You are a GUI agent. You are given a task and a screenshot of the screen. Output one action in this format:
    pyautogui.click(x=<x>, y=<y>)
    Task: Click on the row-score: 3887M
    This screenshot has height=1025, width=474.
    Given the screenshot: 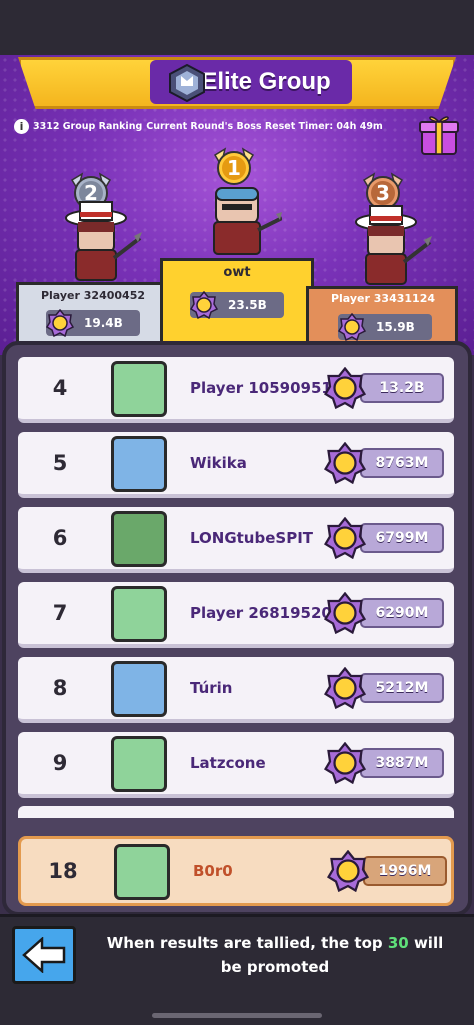 What is the action you would take?
    pyautogui.click(x=402, y=763)
    